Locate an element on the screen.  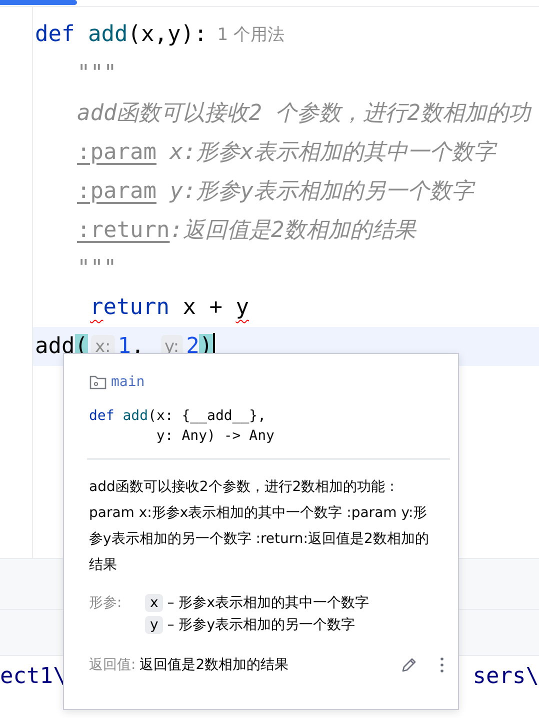
console-text: sers\ is located at coordinates (505, 676).